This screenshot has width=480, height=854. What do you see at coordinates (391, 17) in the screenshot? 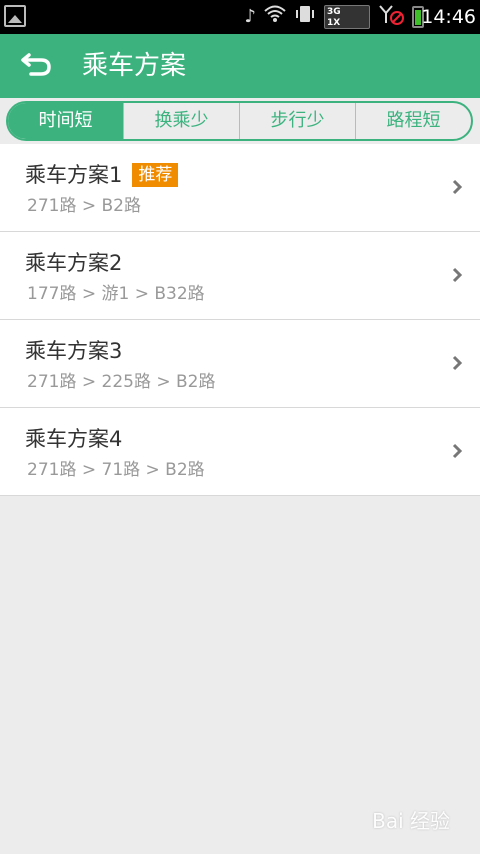
I see `no-signal-icon` at bounding box center [391, 17].